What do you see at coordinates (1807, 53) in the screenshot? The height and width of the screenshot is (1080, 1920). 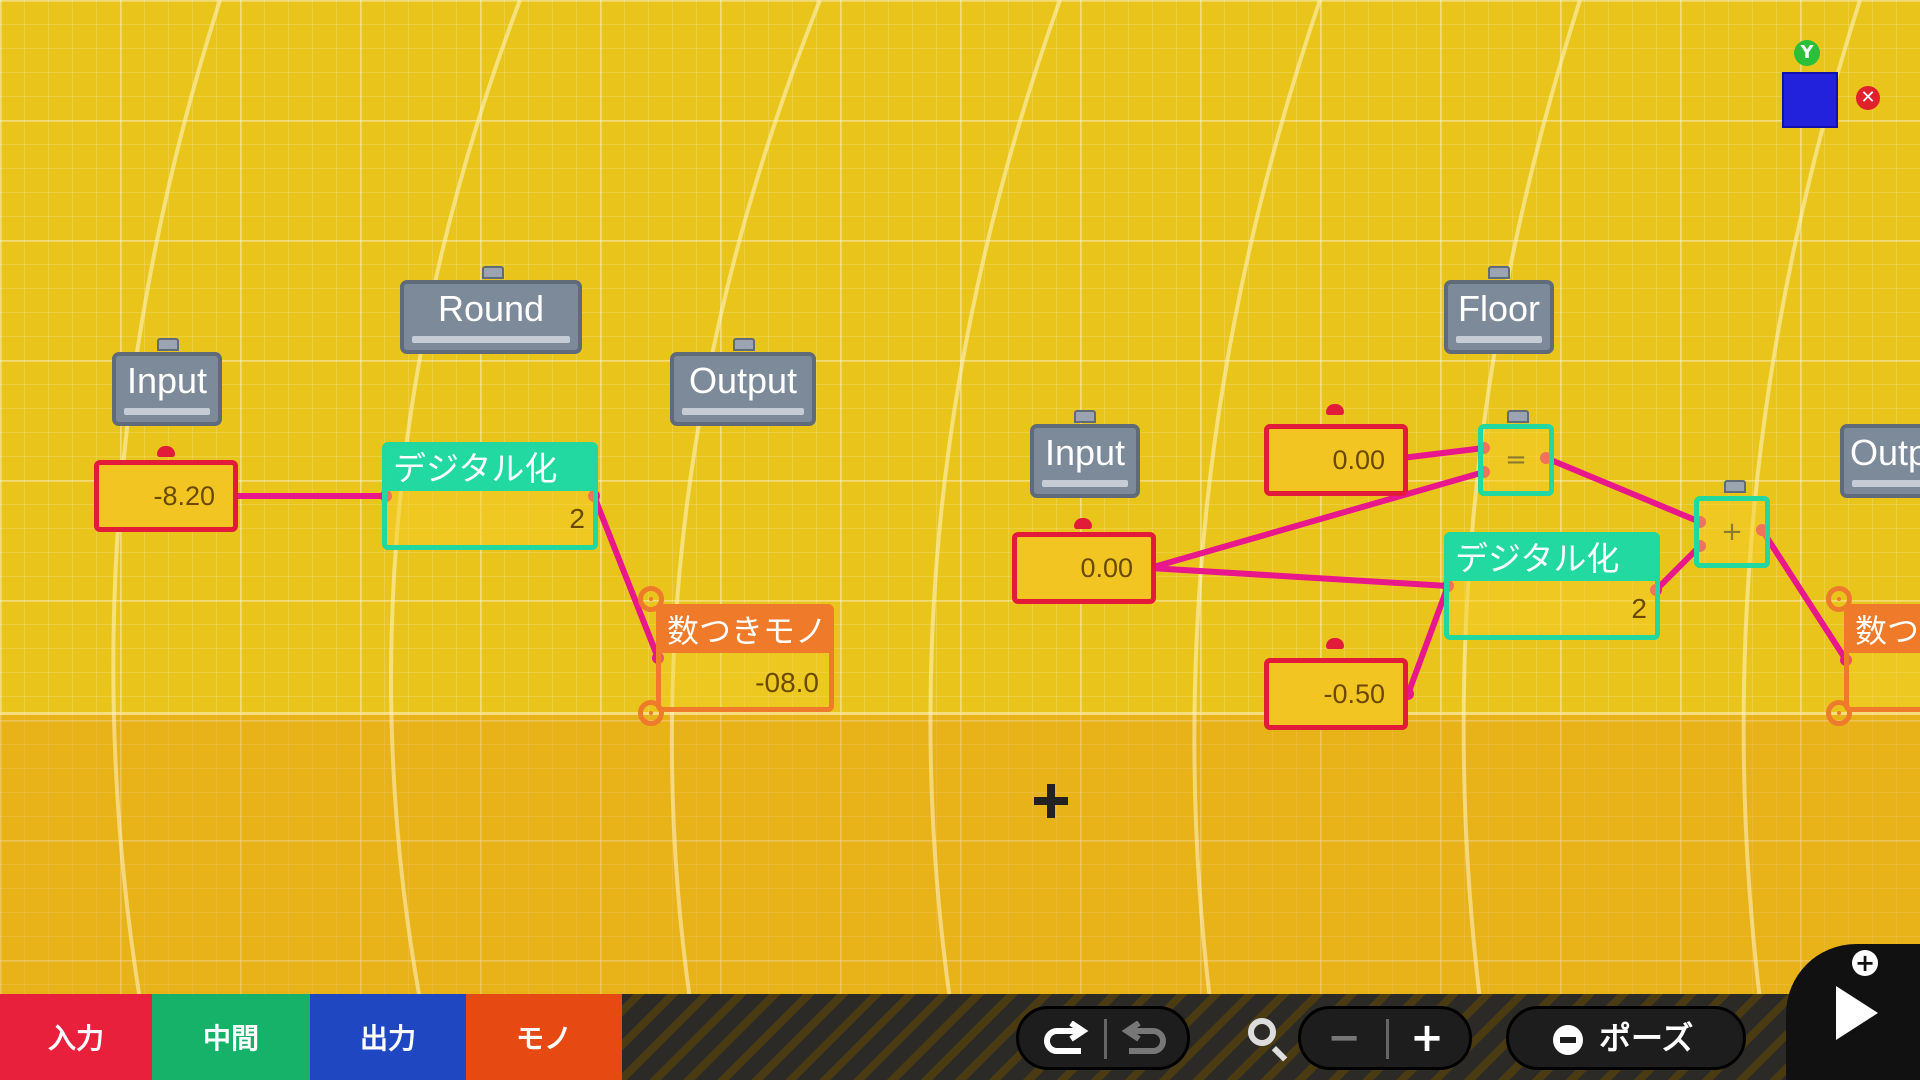 I see `y-axis-icon: Y` at bounding box center [1807, 53].